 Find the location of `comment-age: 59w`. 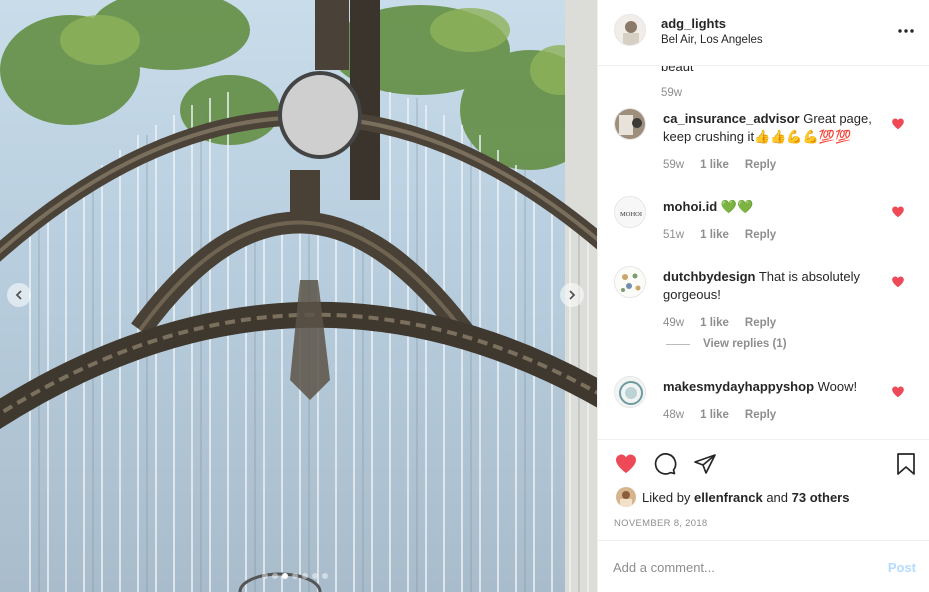

comment-age: 59w is located at coordinates (673, 165).